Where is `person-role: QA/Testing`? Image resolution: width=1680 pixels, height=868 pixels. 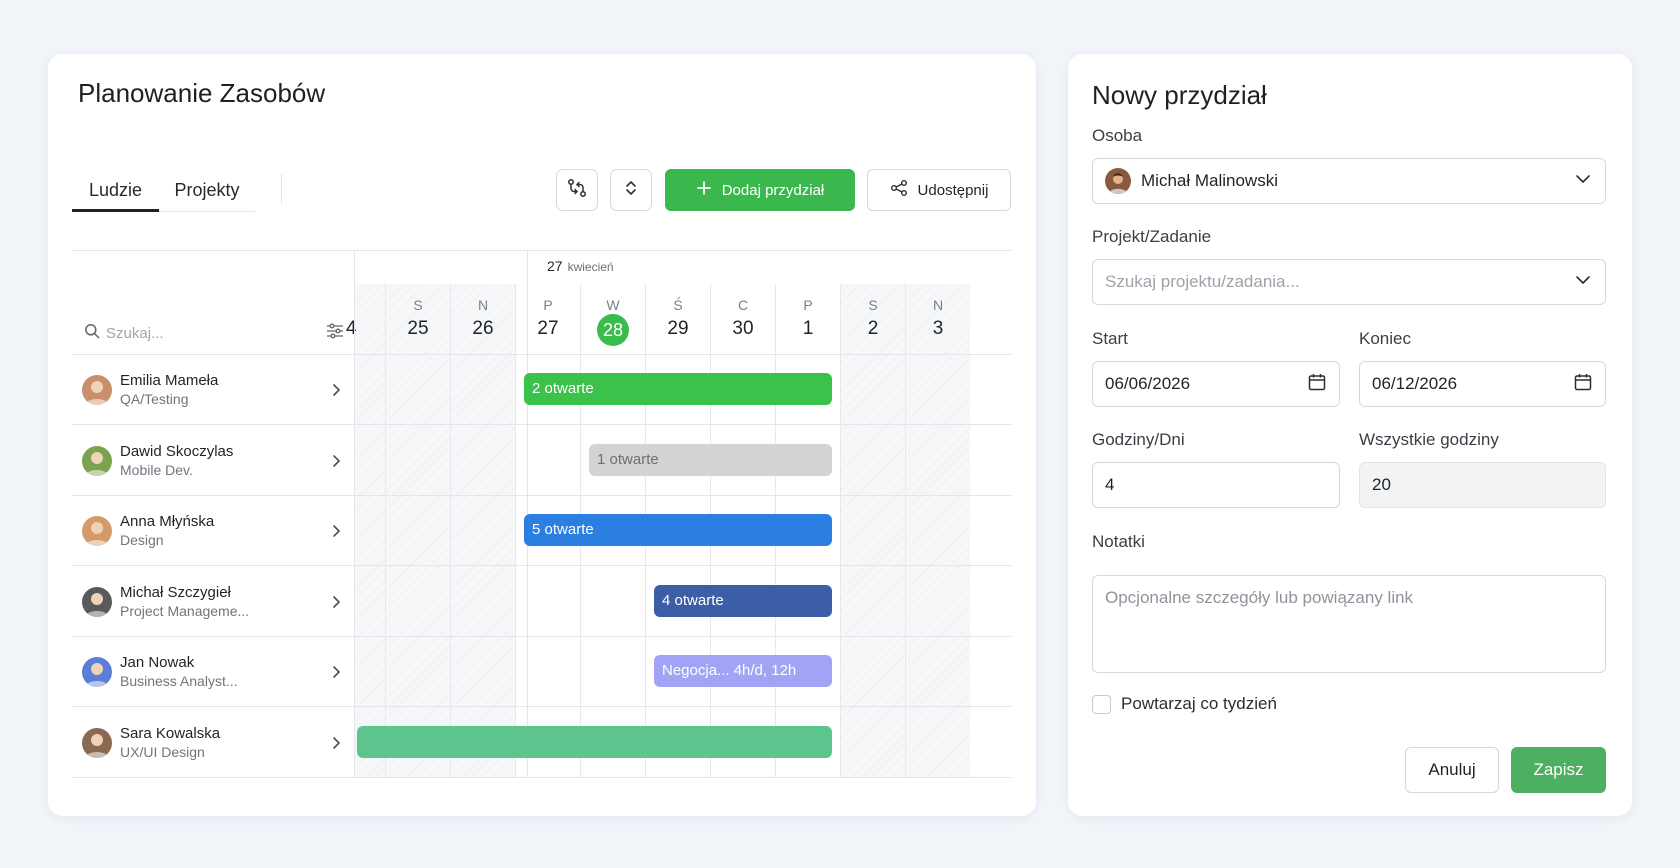 person-role: QA/Testing is located at coordinates (154, 399).